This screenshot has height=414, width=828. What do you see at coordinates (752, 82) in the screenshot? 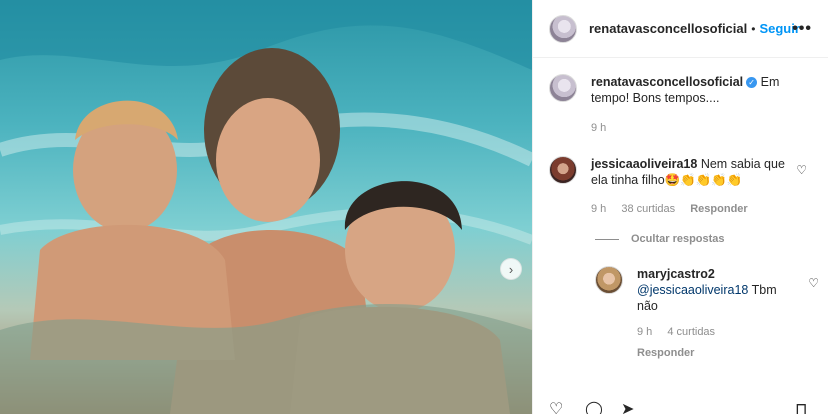
I see `verified-icon: ✓` at bounding box center [752, 82].